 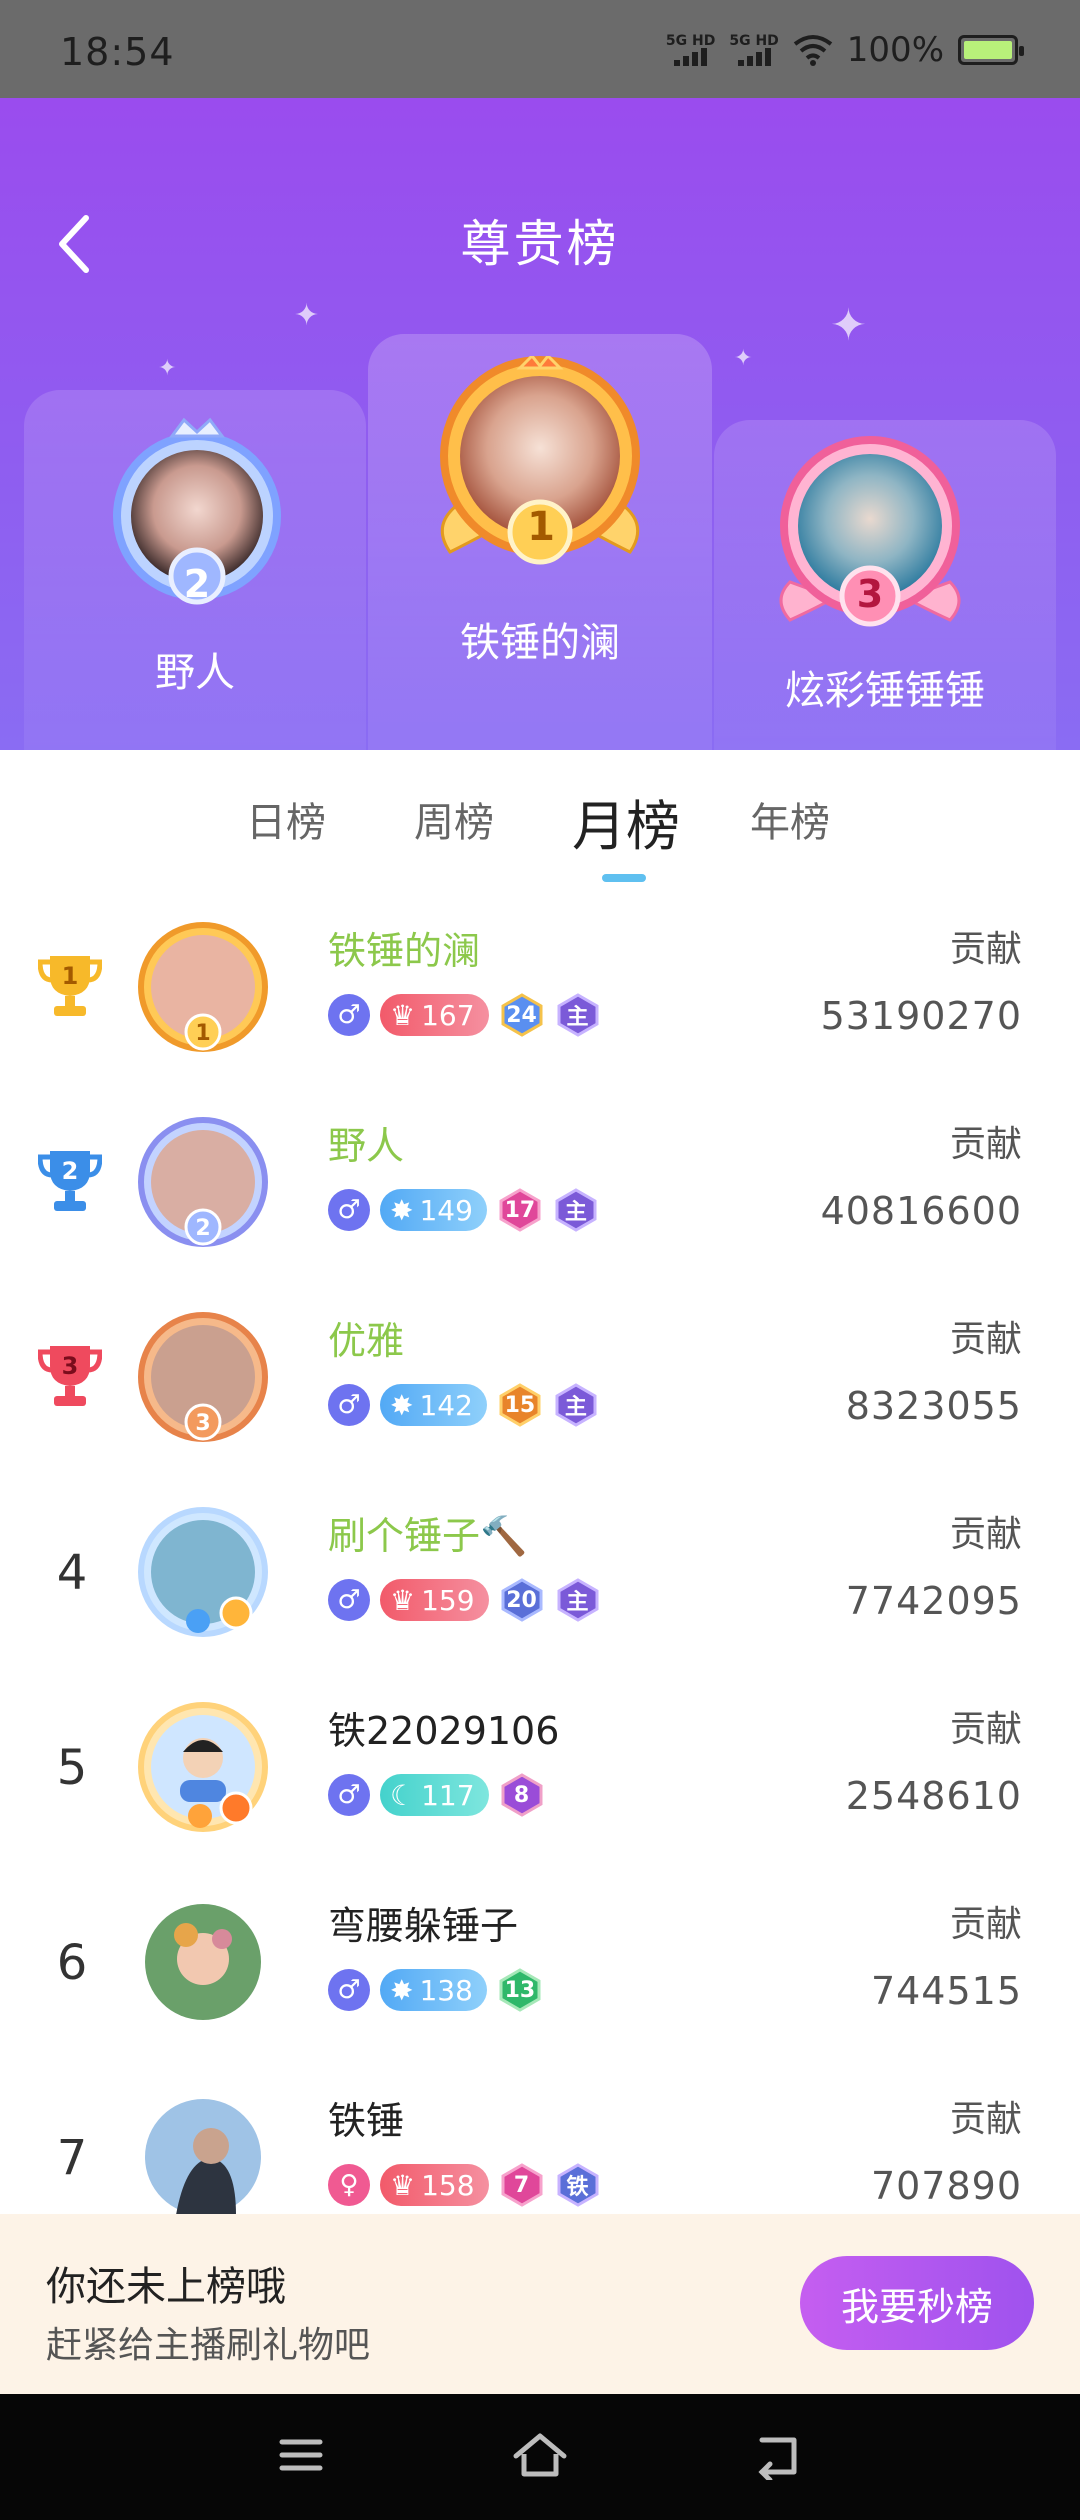 I want to click on podium-rank-badge: 3, so click(x=870, y=594).